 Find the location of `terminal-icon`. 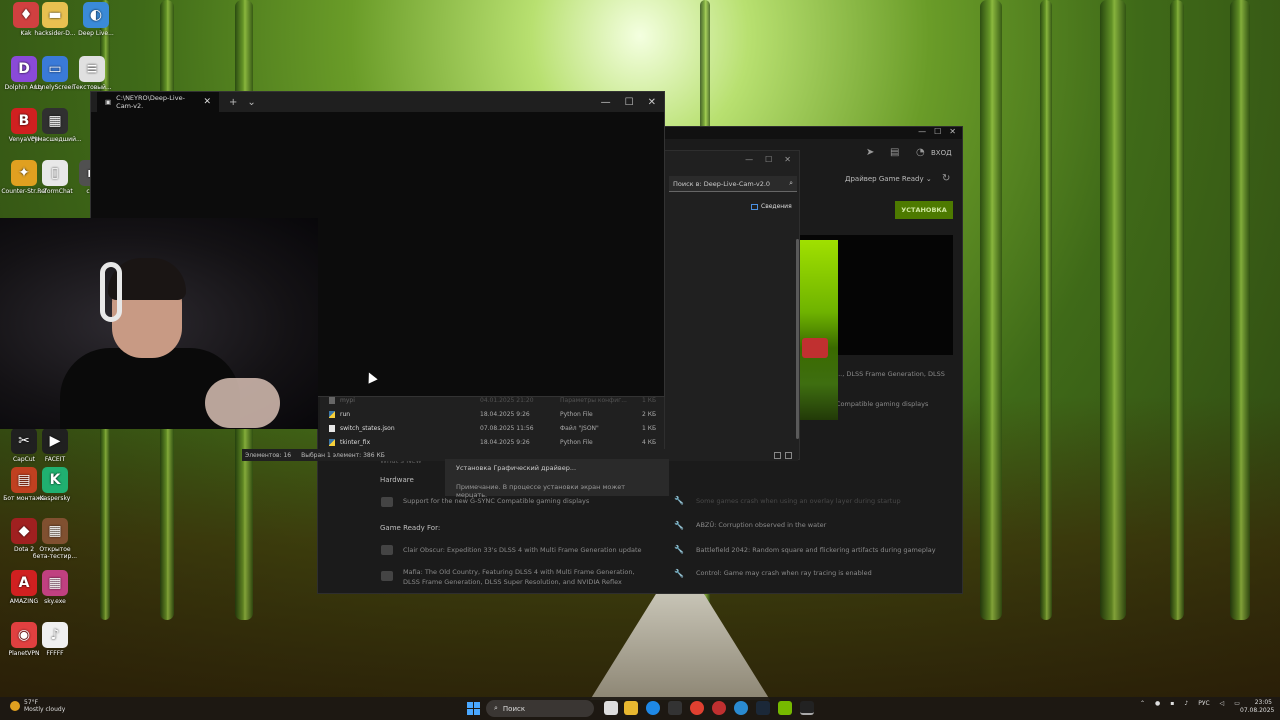

terminal-icon is located at coordinates (807, 708).